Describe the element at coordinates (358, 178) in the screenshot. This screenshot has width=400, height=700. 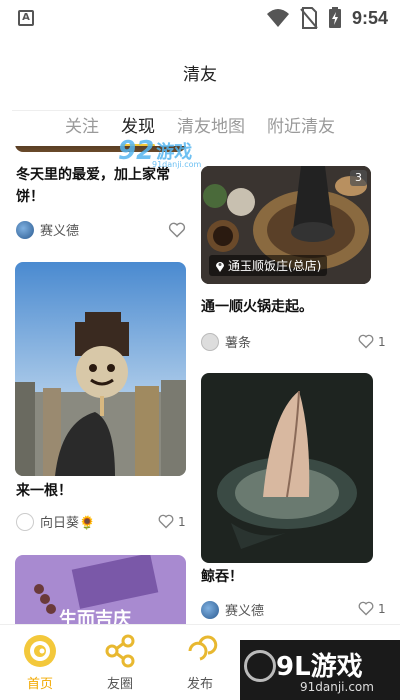
I see `image-count-badge: 3` at that location.